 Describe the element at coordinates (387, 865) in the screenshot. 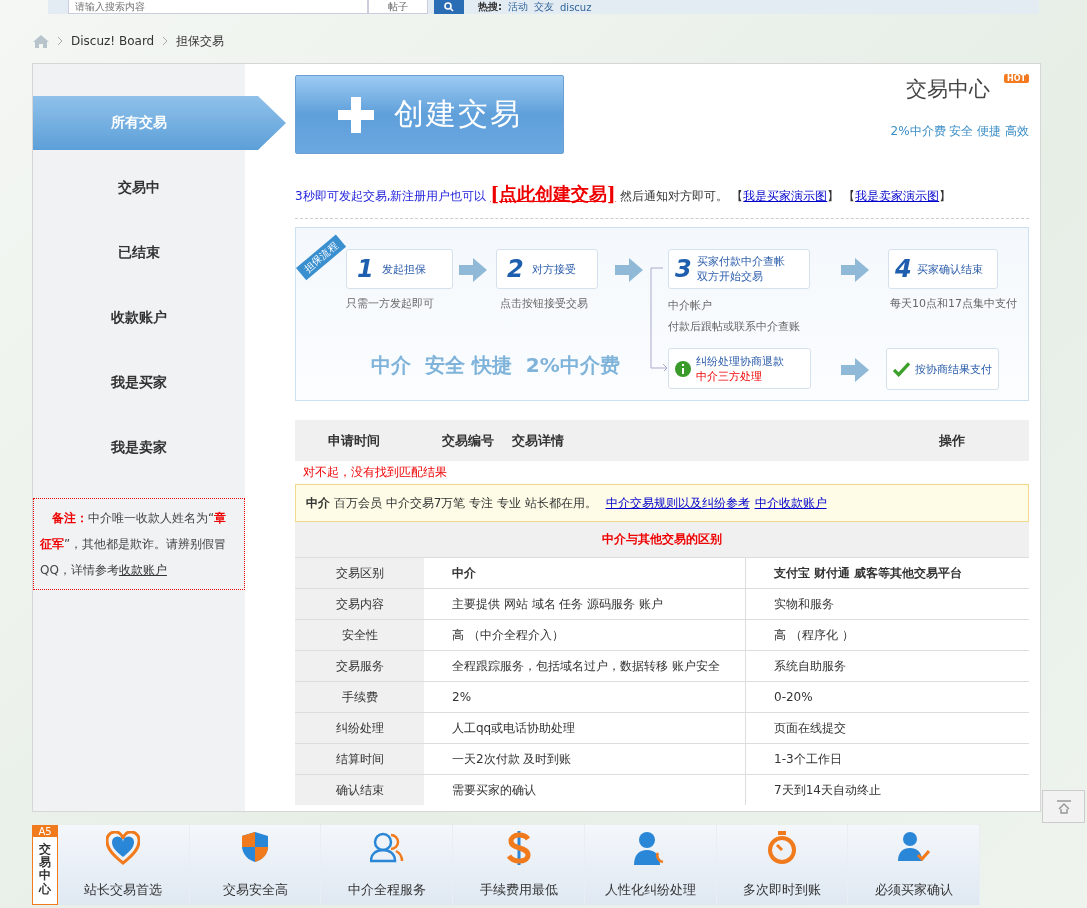

I see `feature-item: 中介全程服务` at that location.